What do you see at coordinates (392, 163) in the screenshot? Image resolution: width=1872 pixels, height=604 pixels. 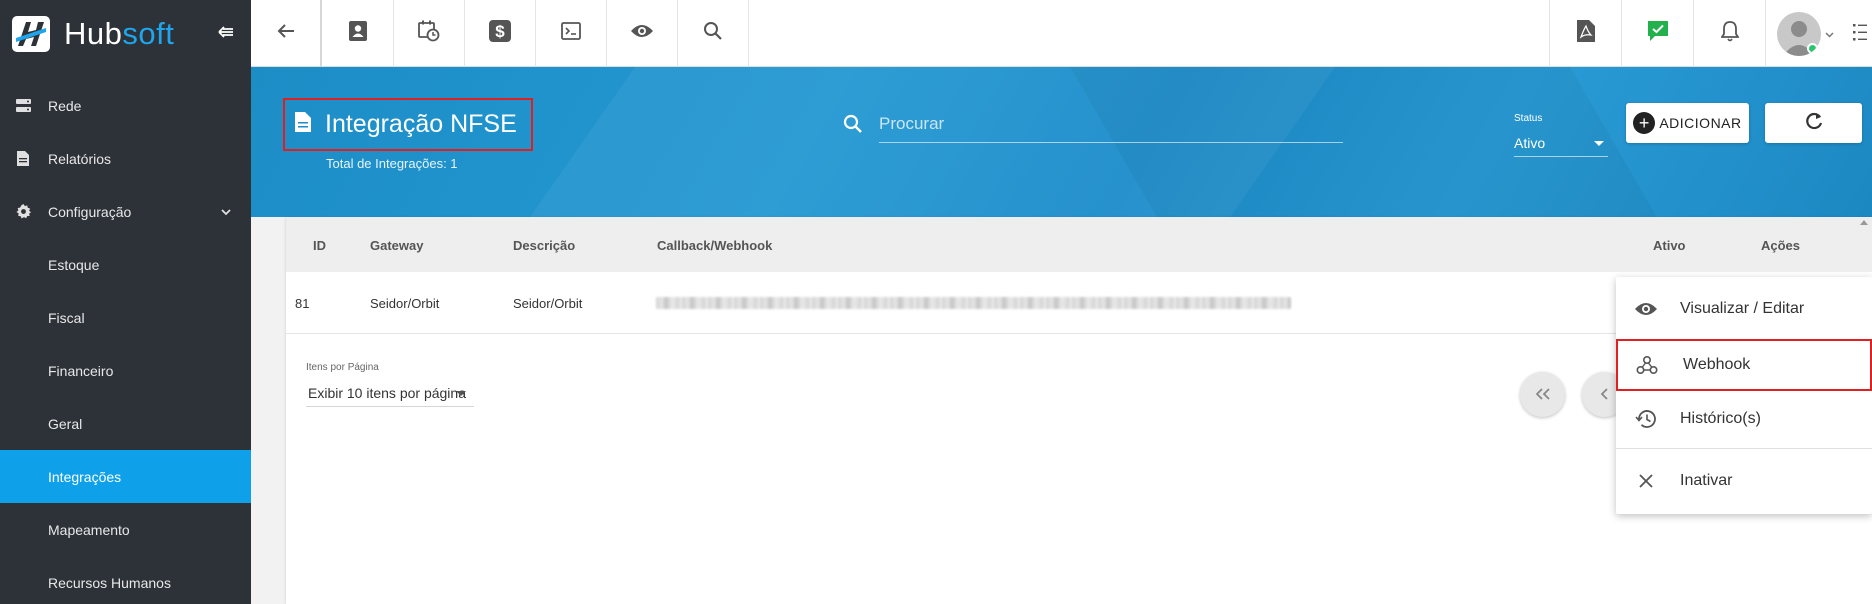 I see `integration-count: Total de Integrações: 1` at bounding box center [392, 163].